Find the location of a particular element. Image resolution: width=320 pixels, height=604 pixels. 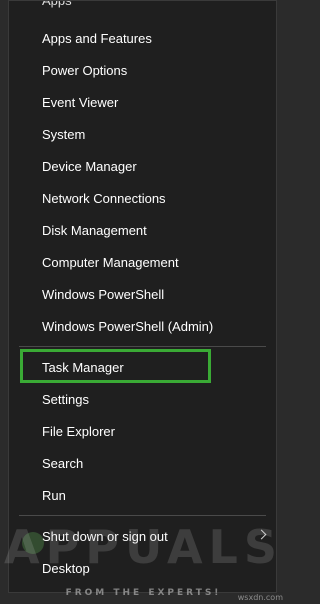

menu-item-network-connections: Network Connections is located at coordinates (142, 198).